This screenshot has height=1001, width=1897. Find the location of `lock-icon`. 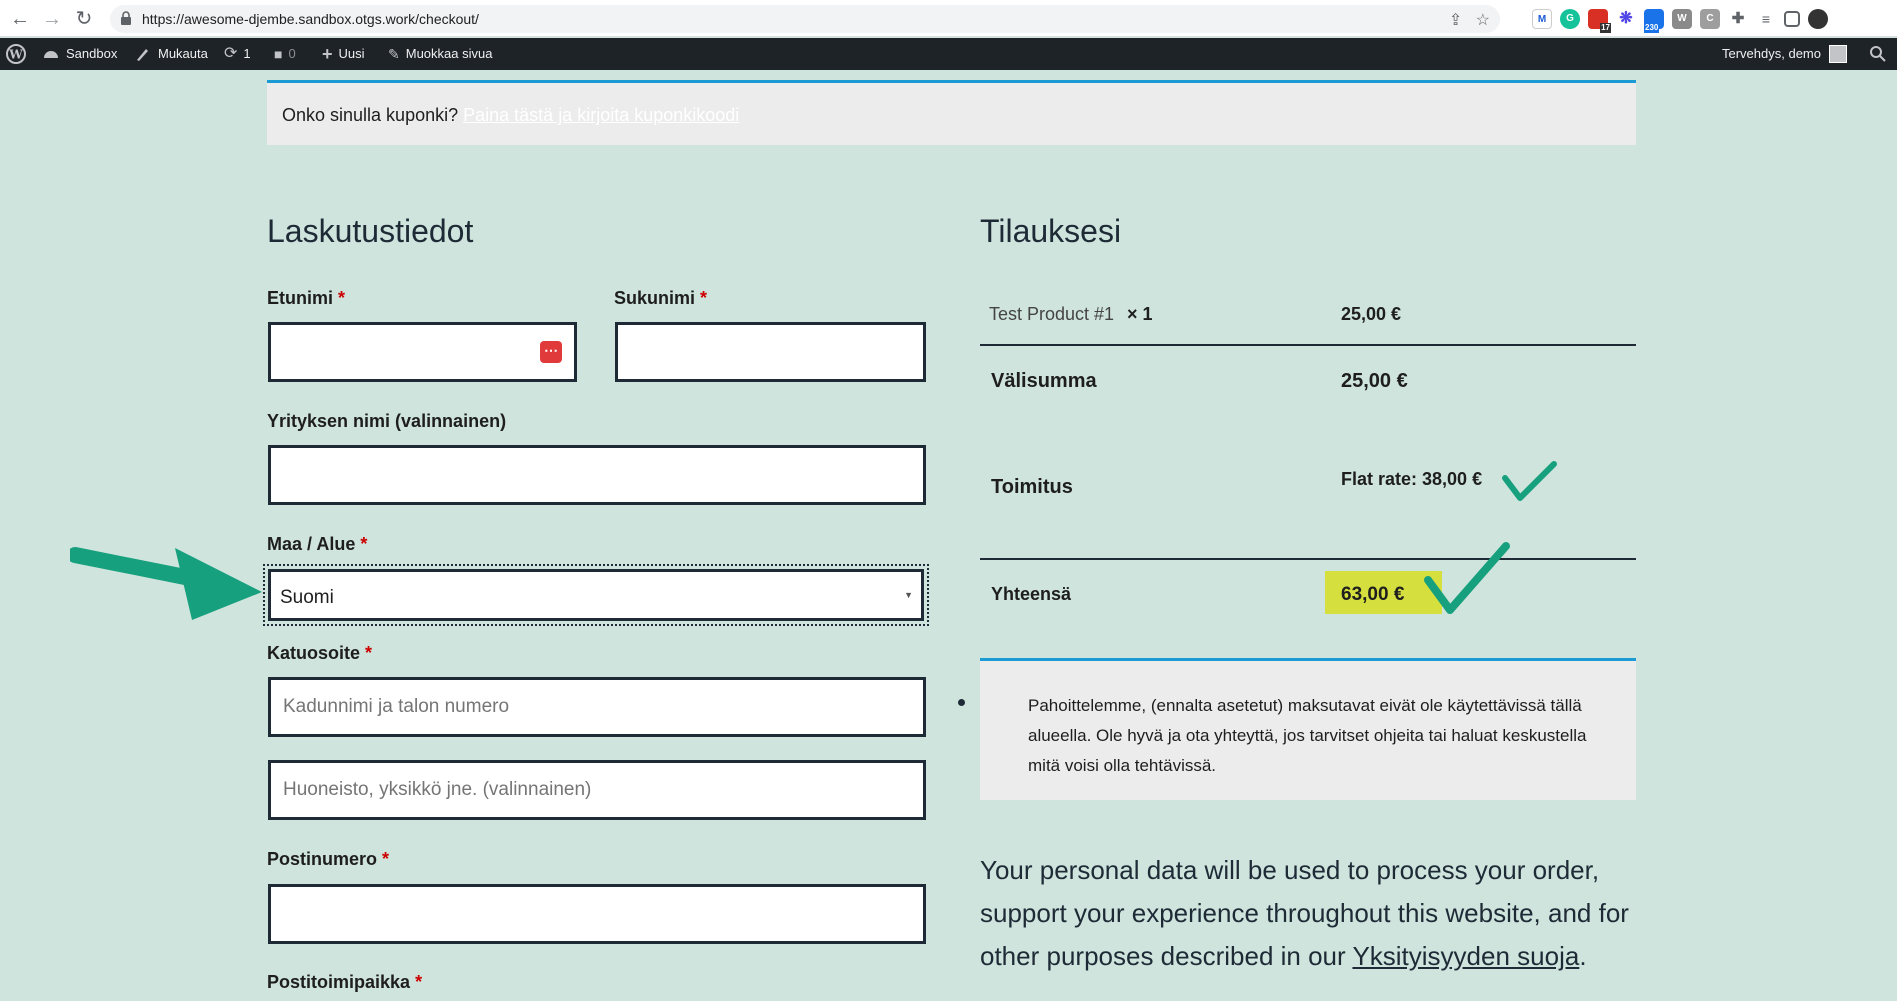

lock-icon is located at coordinates (126, 18).